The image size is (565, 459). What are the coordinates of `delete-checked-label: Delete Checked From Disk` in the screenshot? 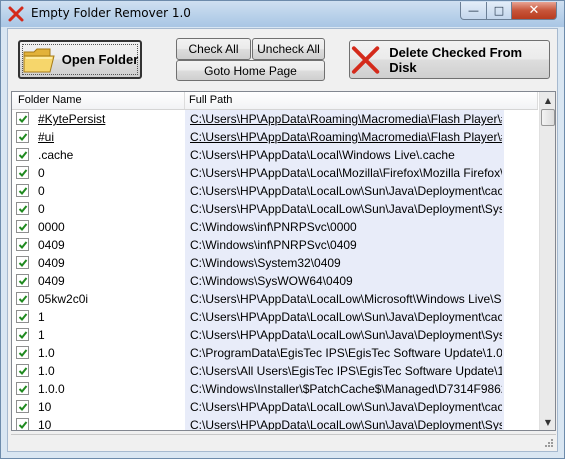 It's located at (456, 59).